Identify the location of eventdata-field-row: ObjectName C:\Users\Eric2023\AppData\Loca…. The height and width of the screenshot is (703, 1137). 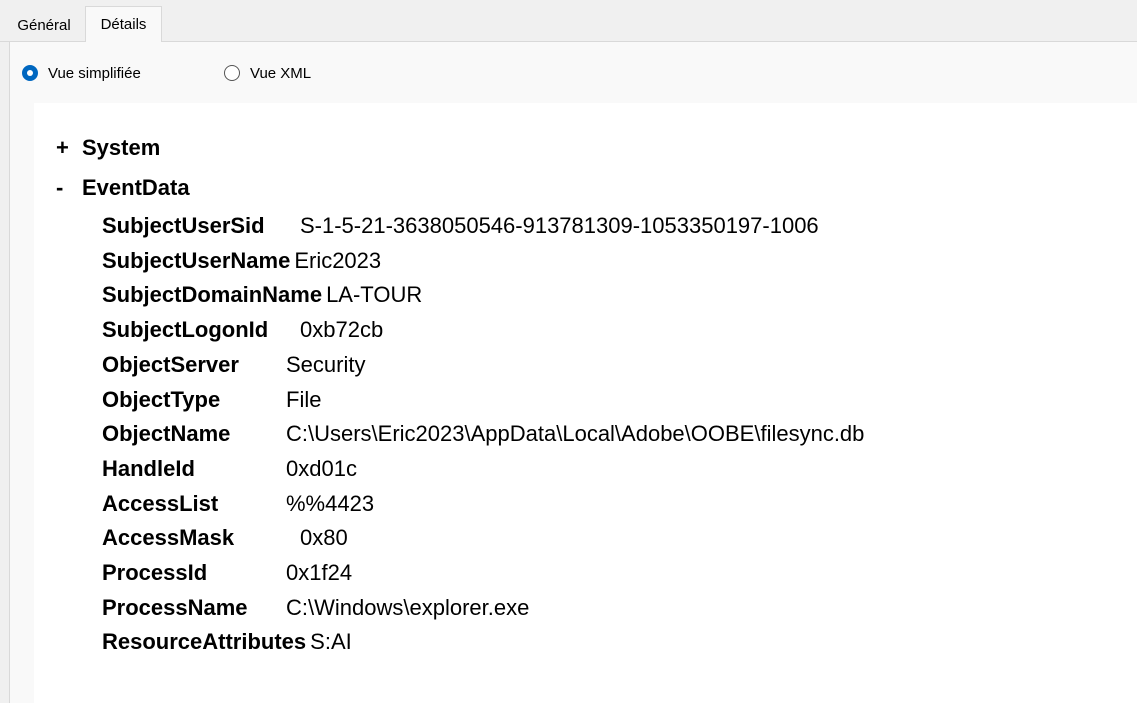
(483, 434).